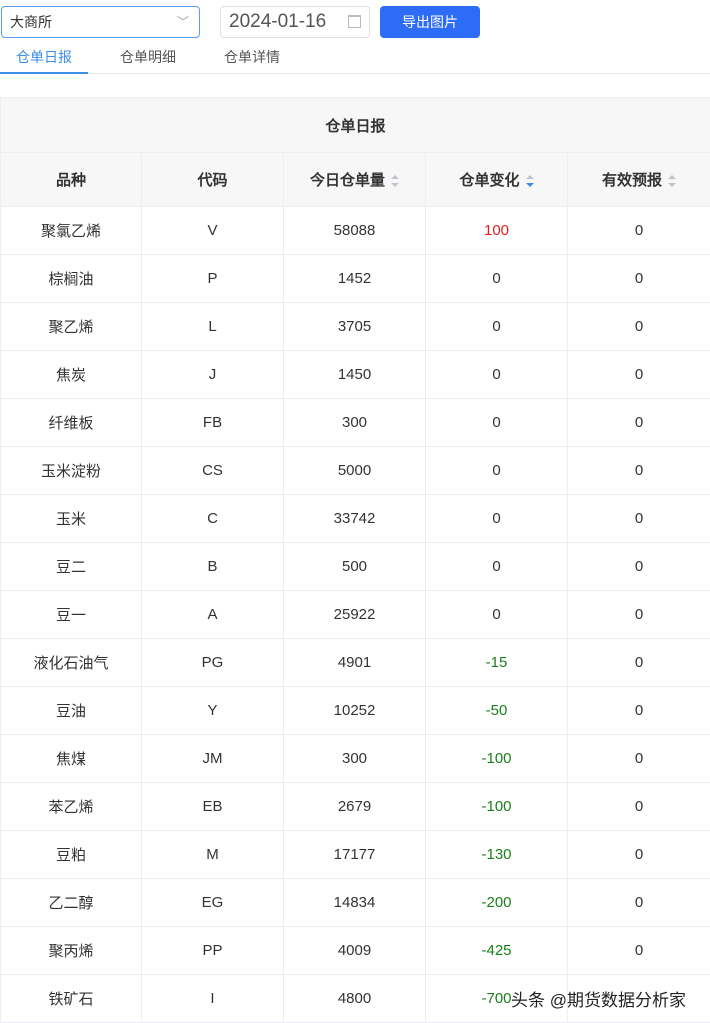 Image resolution: width=710 pixels, height=1023 pixels. I want to click on cell-change: -100, so click(496, 806).